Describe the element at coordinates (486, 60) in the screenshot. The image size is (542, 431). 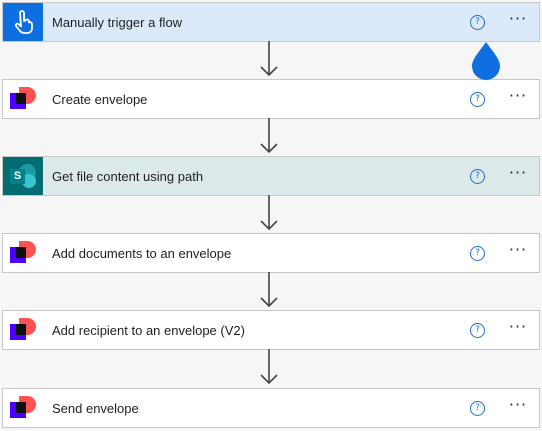
I see `droplet-handle-icon` at that location.